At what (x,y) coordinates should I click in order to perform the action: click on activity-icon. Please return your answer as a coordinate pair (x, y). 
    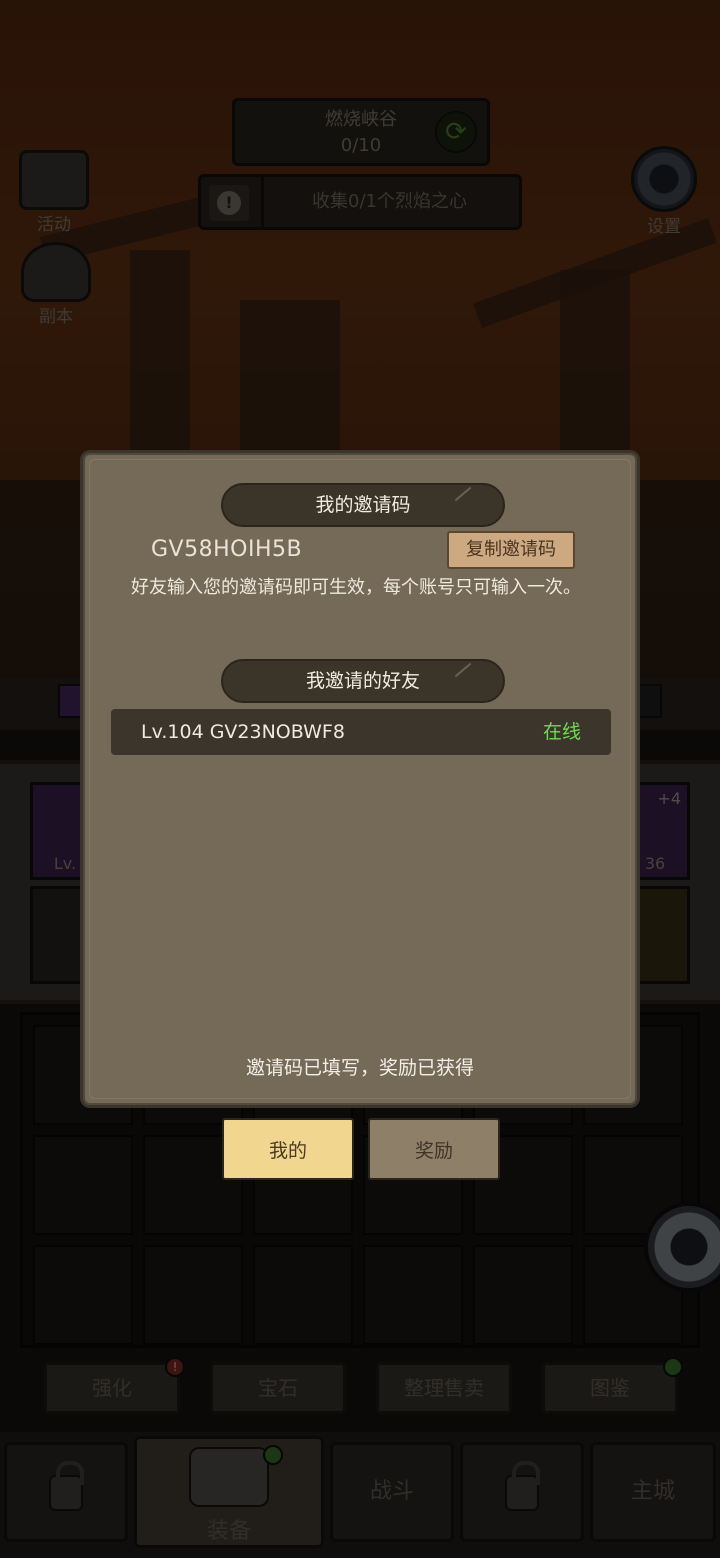
    Looking at the image, I should click on (54, 180).